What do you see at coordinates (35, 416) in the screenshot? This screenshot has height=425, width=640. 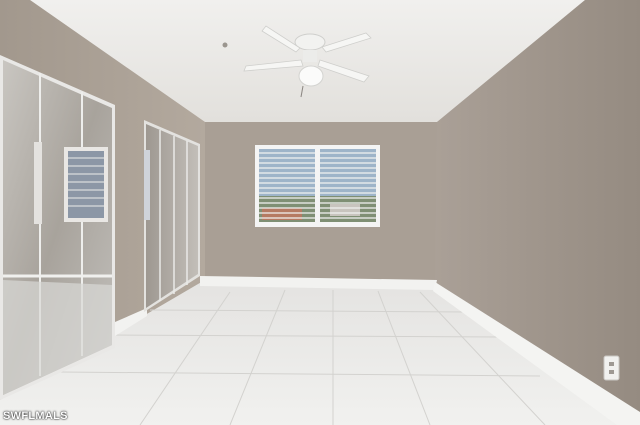 I see `watermark-text: SWFLMALS` at bounding box center [35, 416].